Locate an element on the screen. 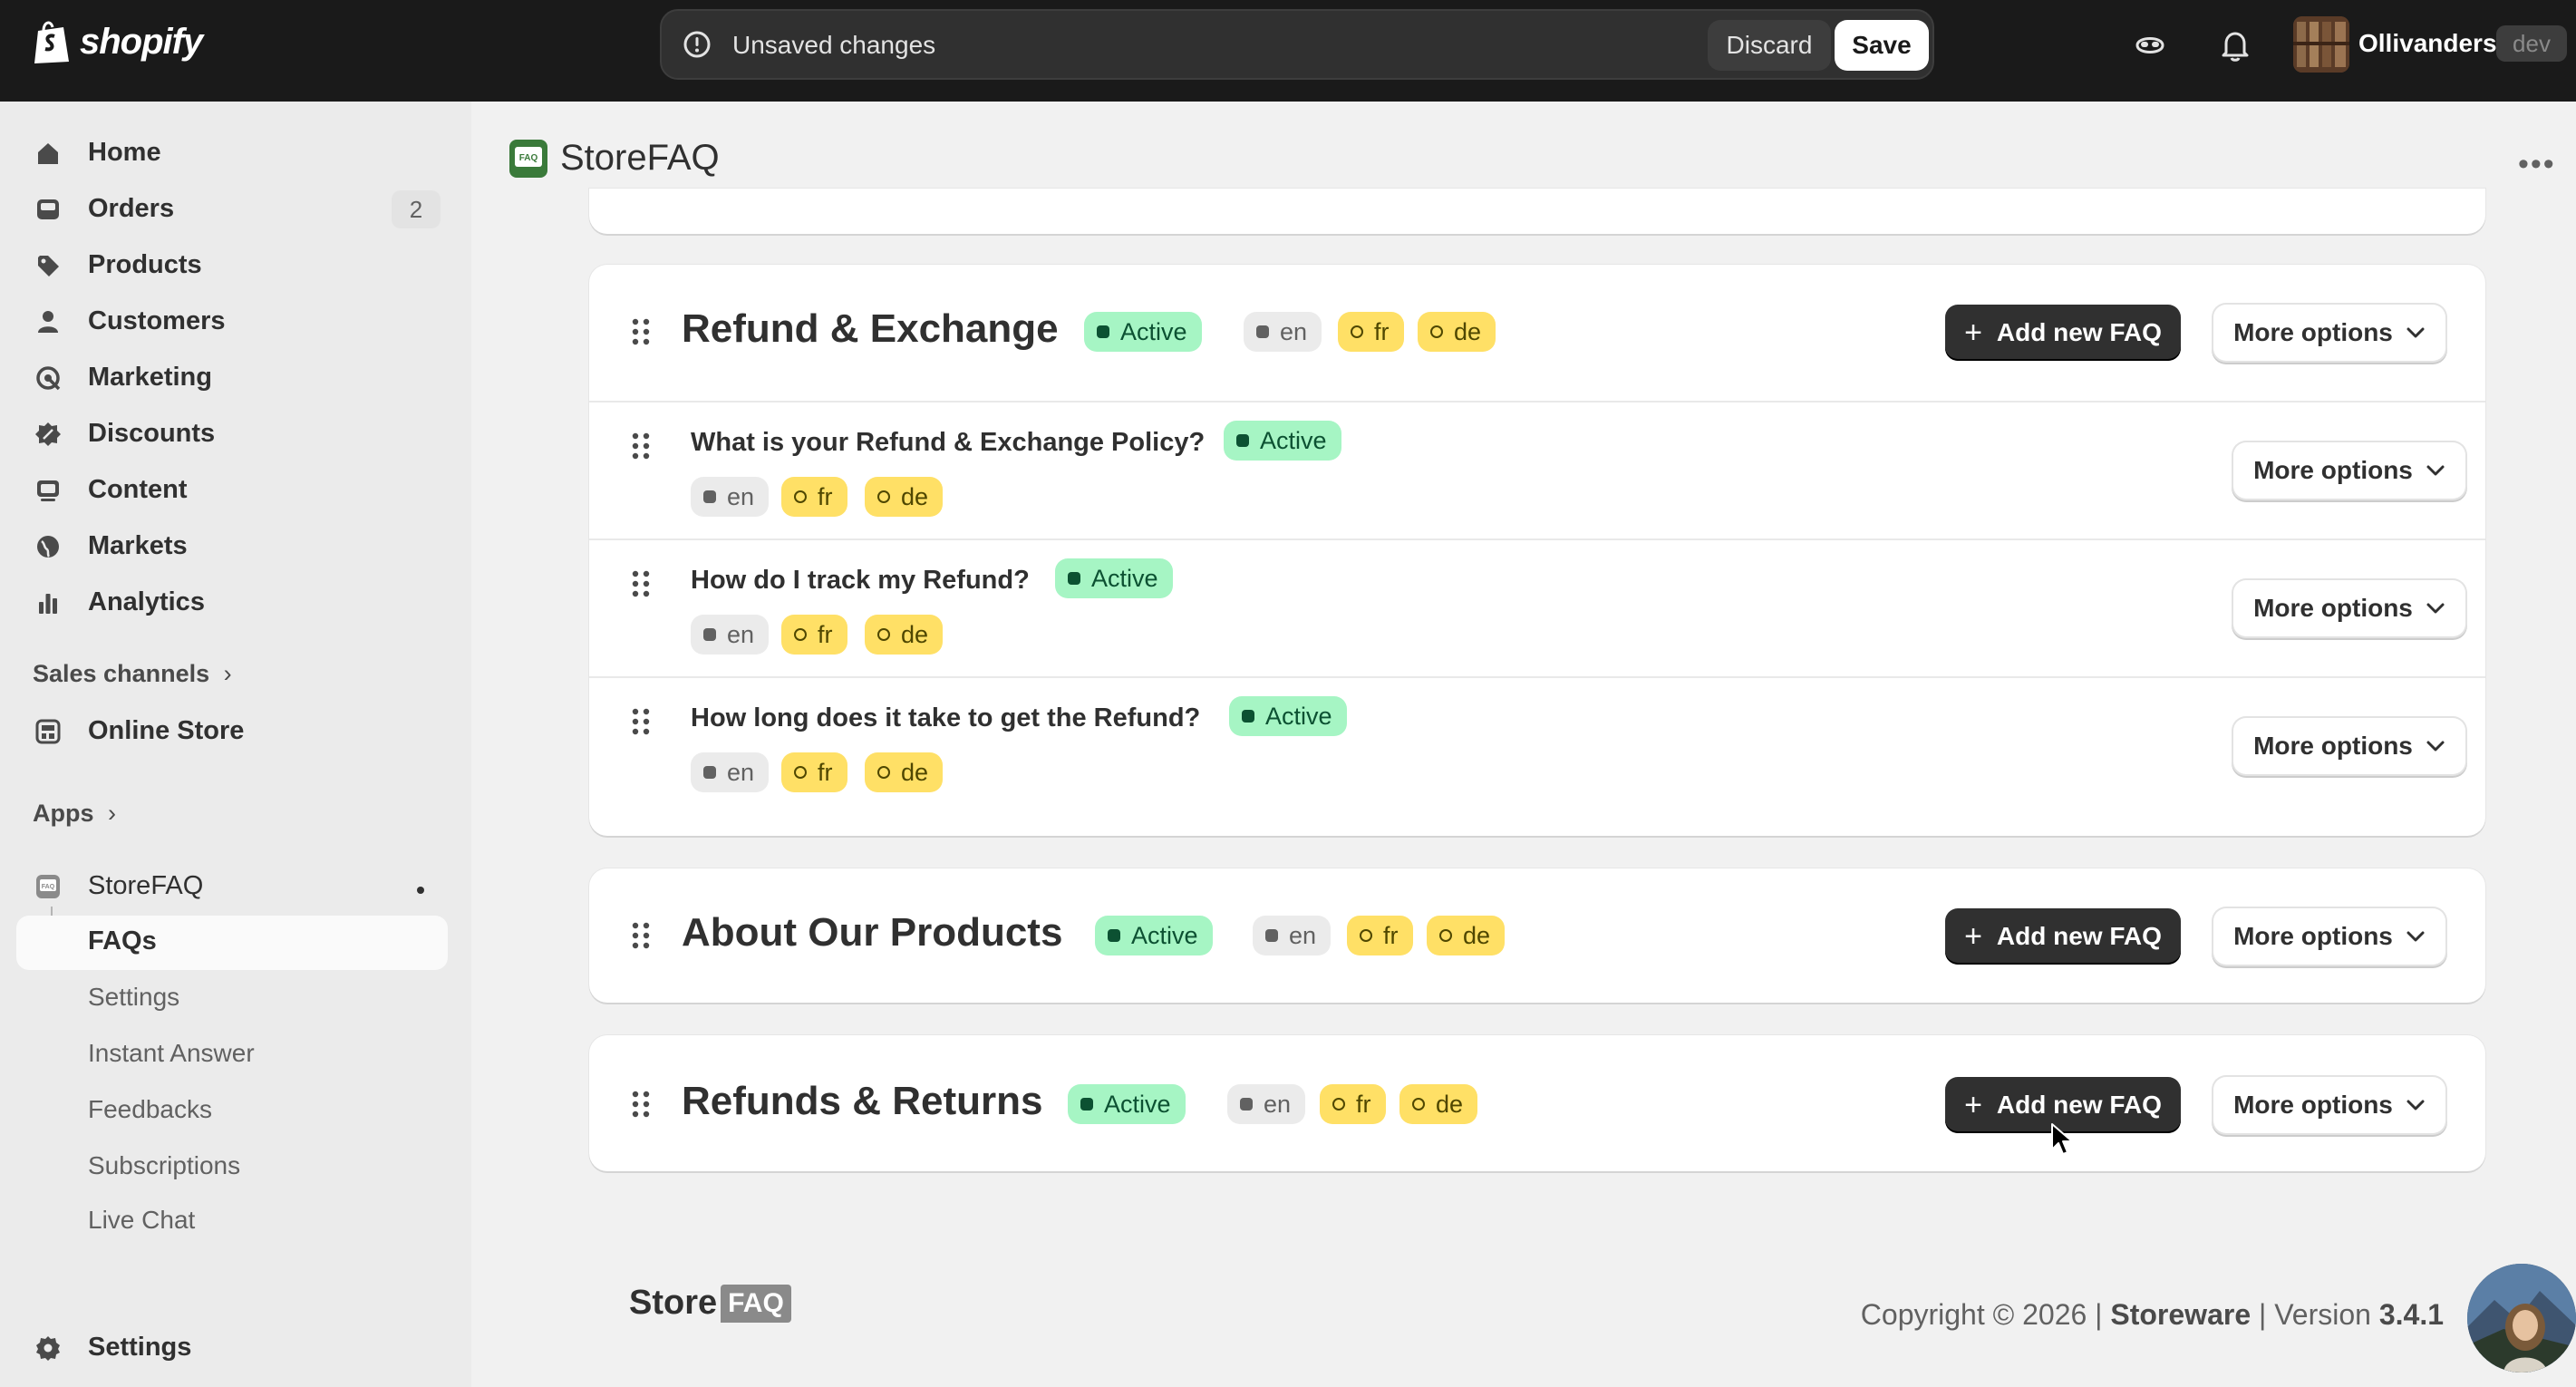 This screenshot has width=2576, height=1387. sidebar-item-label: Marketing is located at coordinates (150, 377).